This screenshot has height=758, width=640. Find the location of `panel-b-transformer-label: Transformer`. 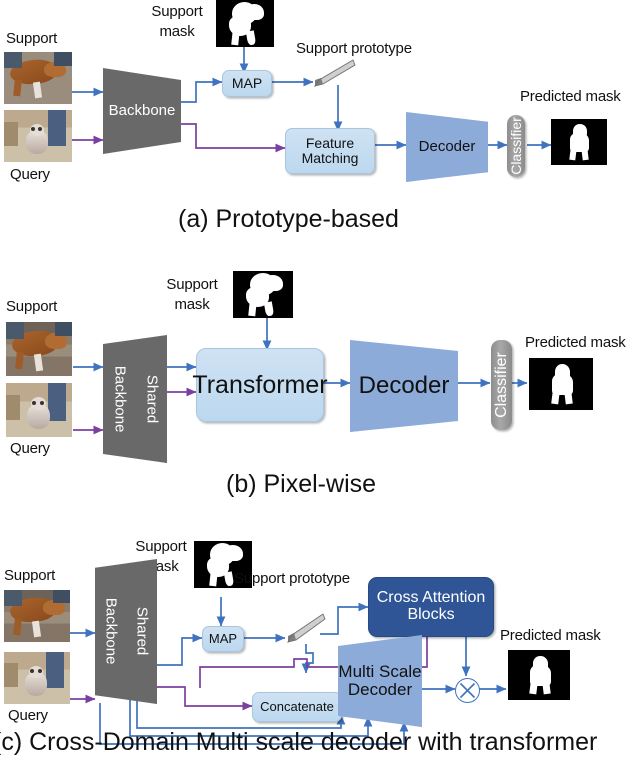

panel-b-transformer-label: Transformer is located at coordinates (260, 384).